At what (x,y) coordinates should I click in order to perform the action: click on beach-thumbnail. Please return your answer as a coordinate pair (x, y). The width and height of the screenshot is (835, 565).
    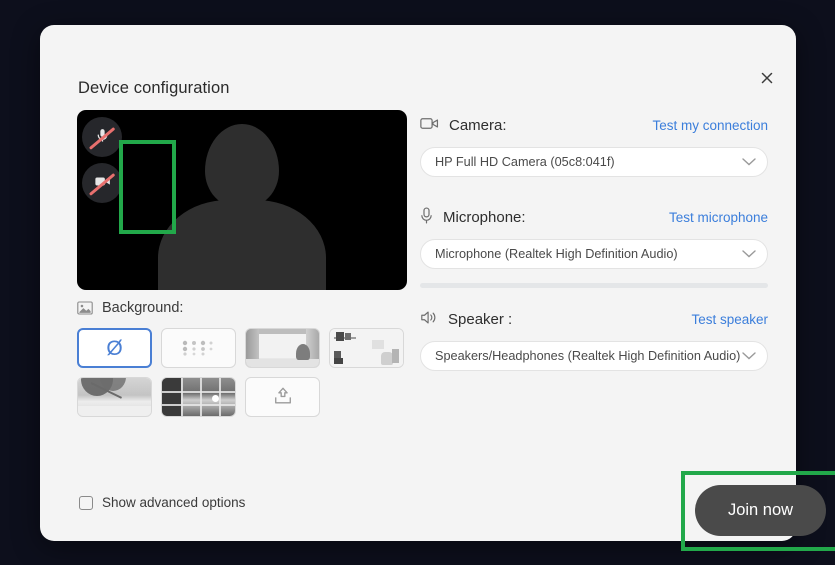
    Looking at the image, I should click on (114, 397).